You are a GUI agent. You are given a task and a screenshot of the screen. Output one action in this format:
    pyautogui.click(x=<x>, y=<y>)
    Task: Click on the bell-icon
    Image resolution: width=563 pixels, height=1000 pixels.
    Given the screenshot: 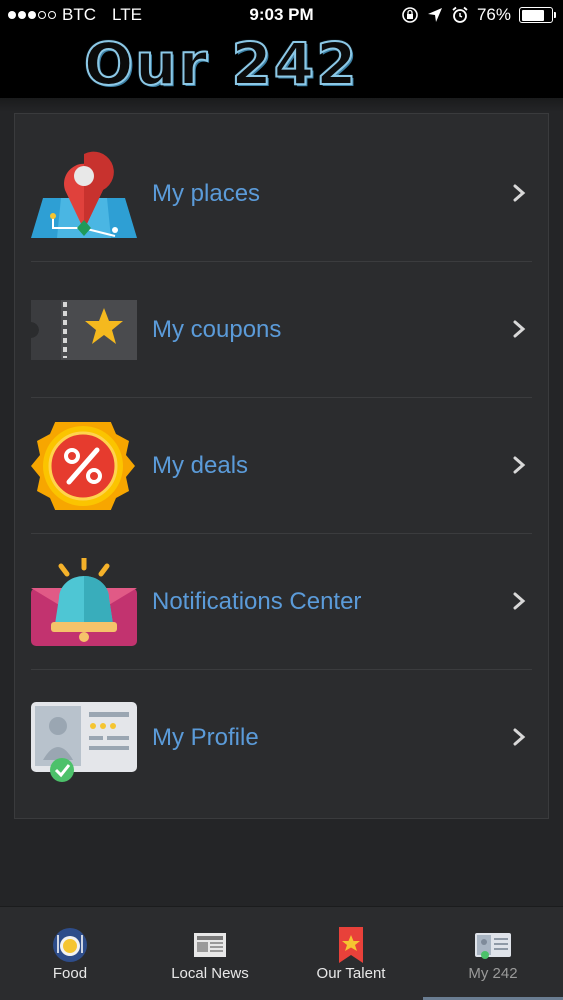 What is the action you would take?
    pyautogui.click(x=84, y=600)
    